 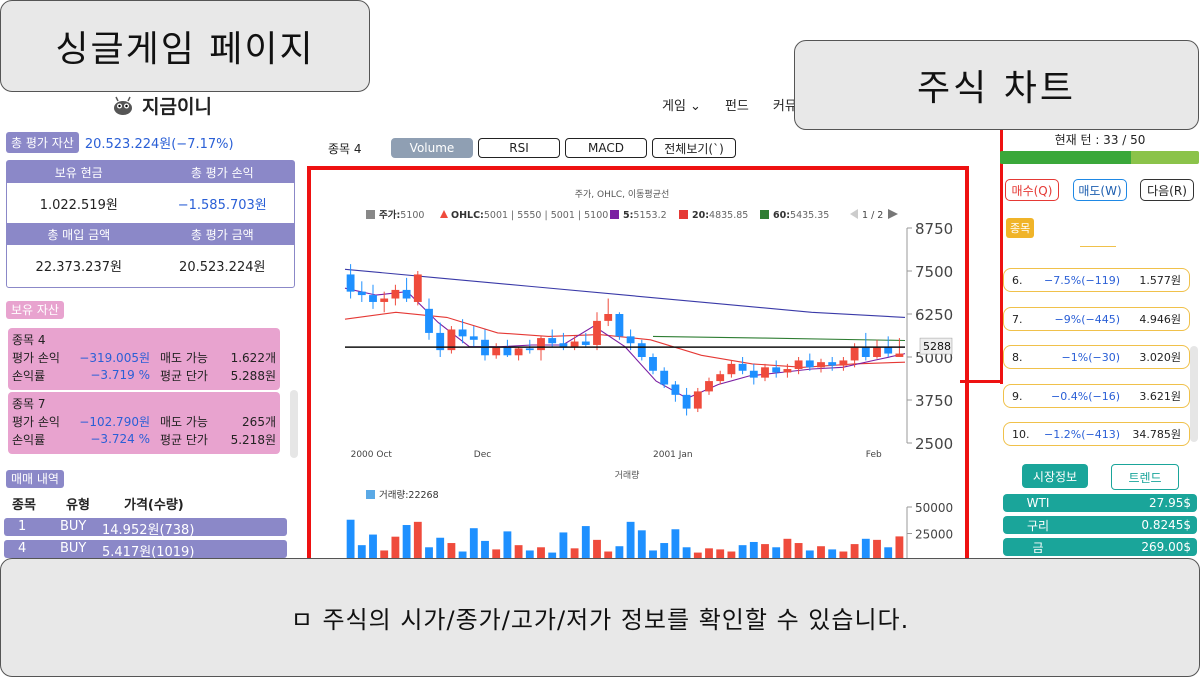 What do you see at coordinates (1166, 547) in the screenshot?
I see `market-value: 269.00$` at bounding box center [1166, 547].